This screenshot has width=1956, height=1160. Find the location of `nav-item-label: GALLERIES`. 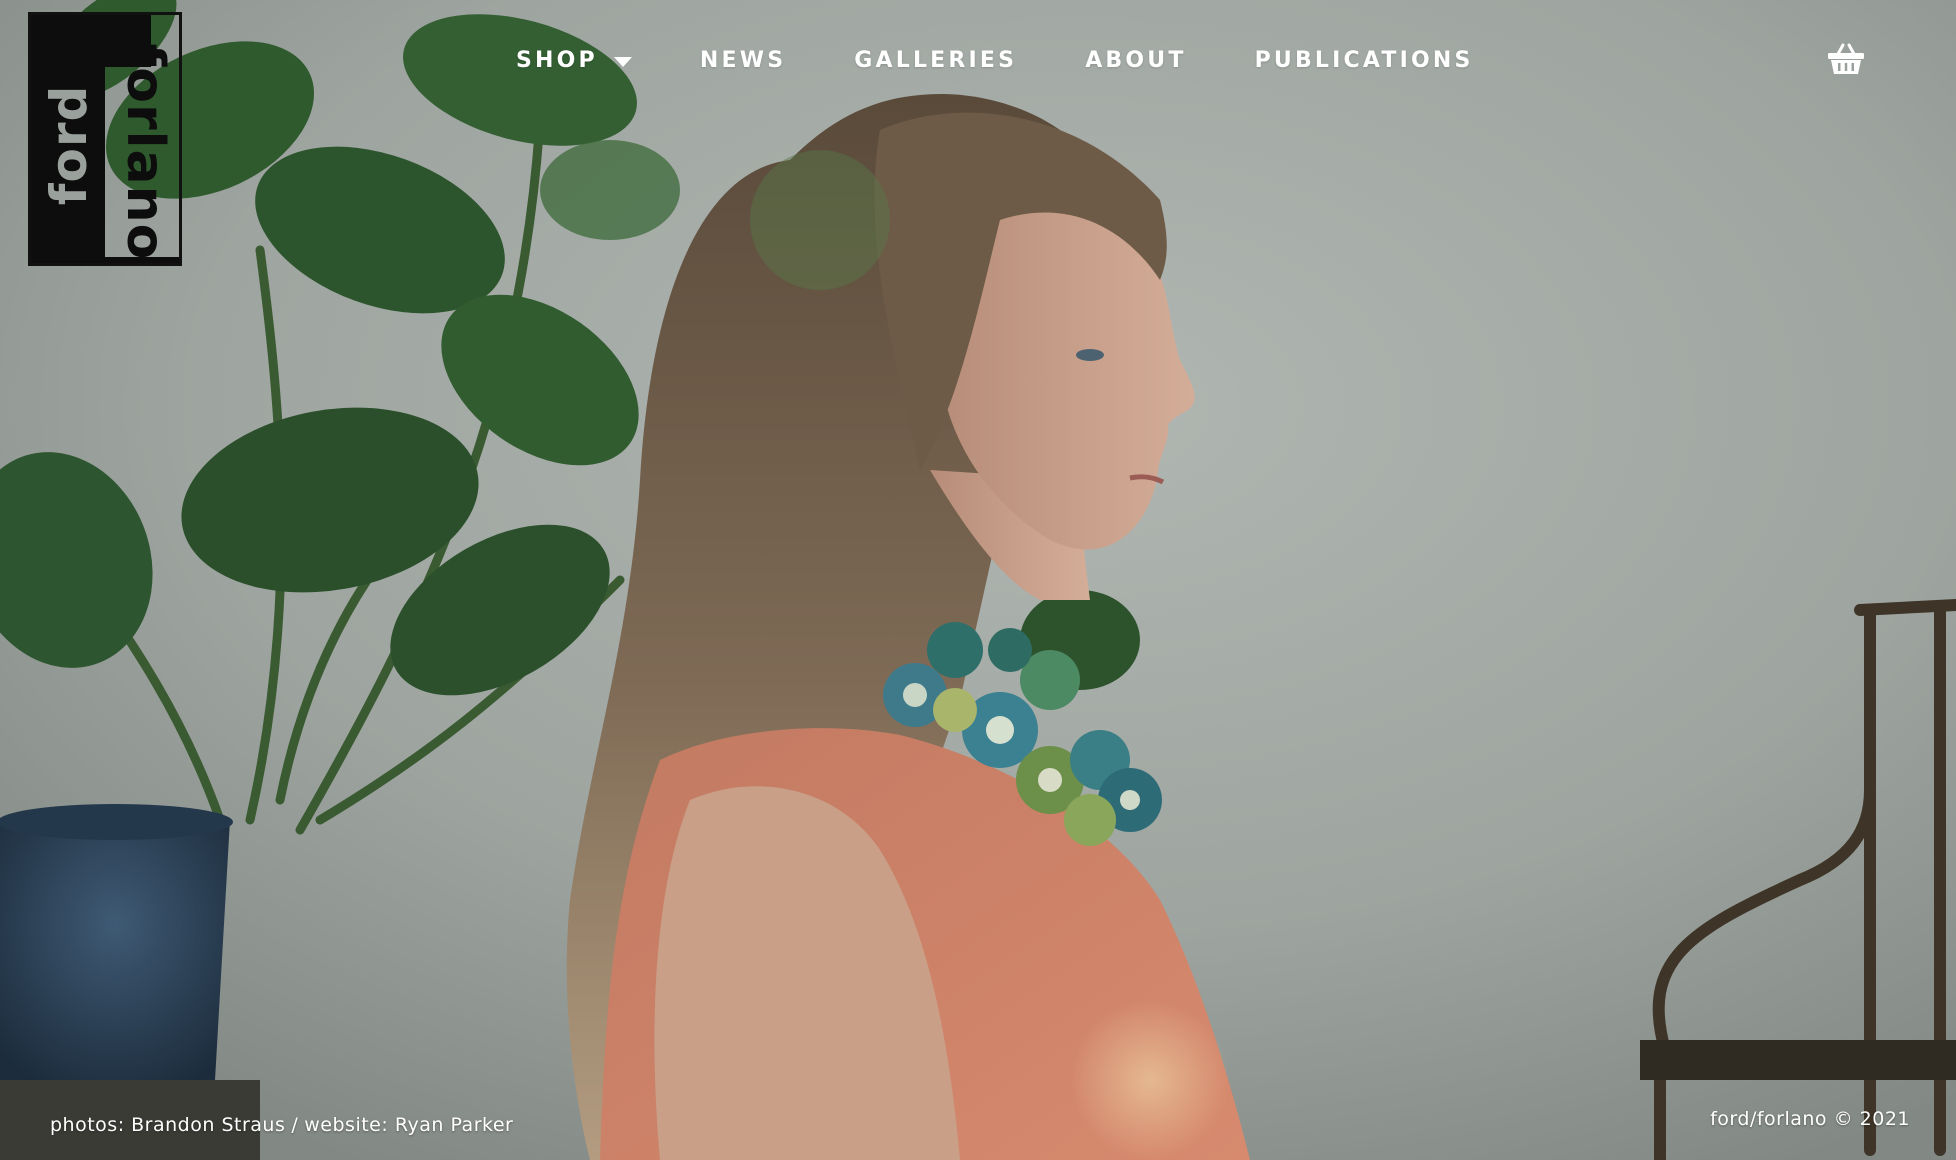

nav-item-label: GALLERIES is located at coordinates (936, 60).